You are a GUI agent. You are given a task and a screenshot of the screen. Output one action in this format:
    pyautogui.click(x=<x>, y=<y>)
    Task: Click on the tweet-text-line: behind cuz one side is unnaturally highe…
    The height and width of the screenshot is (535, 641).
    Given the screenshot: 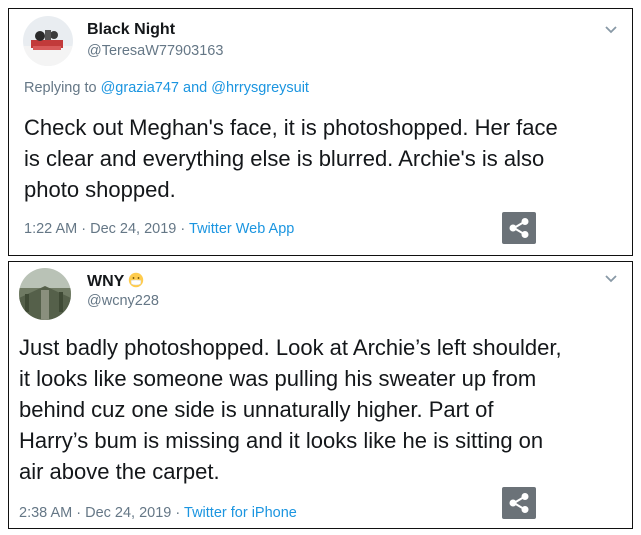 What is the action you would take?
    pyautogui.click(x=256, y=409)
    